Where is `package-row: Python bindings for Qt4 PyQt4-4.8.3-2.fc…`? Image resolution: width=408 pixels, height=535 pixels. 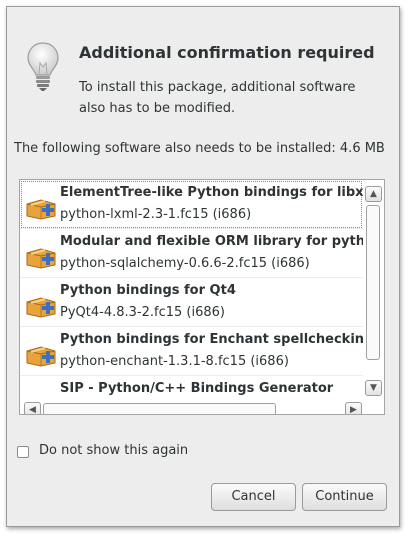 package-row: Python bindings for Qt4 PyQt4-4.8.3-2.fc… is located at coordinates (191, 302).